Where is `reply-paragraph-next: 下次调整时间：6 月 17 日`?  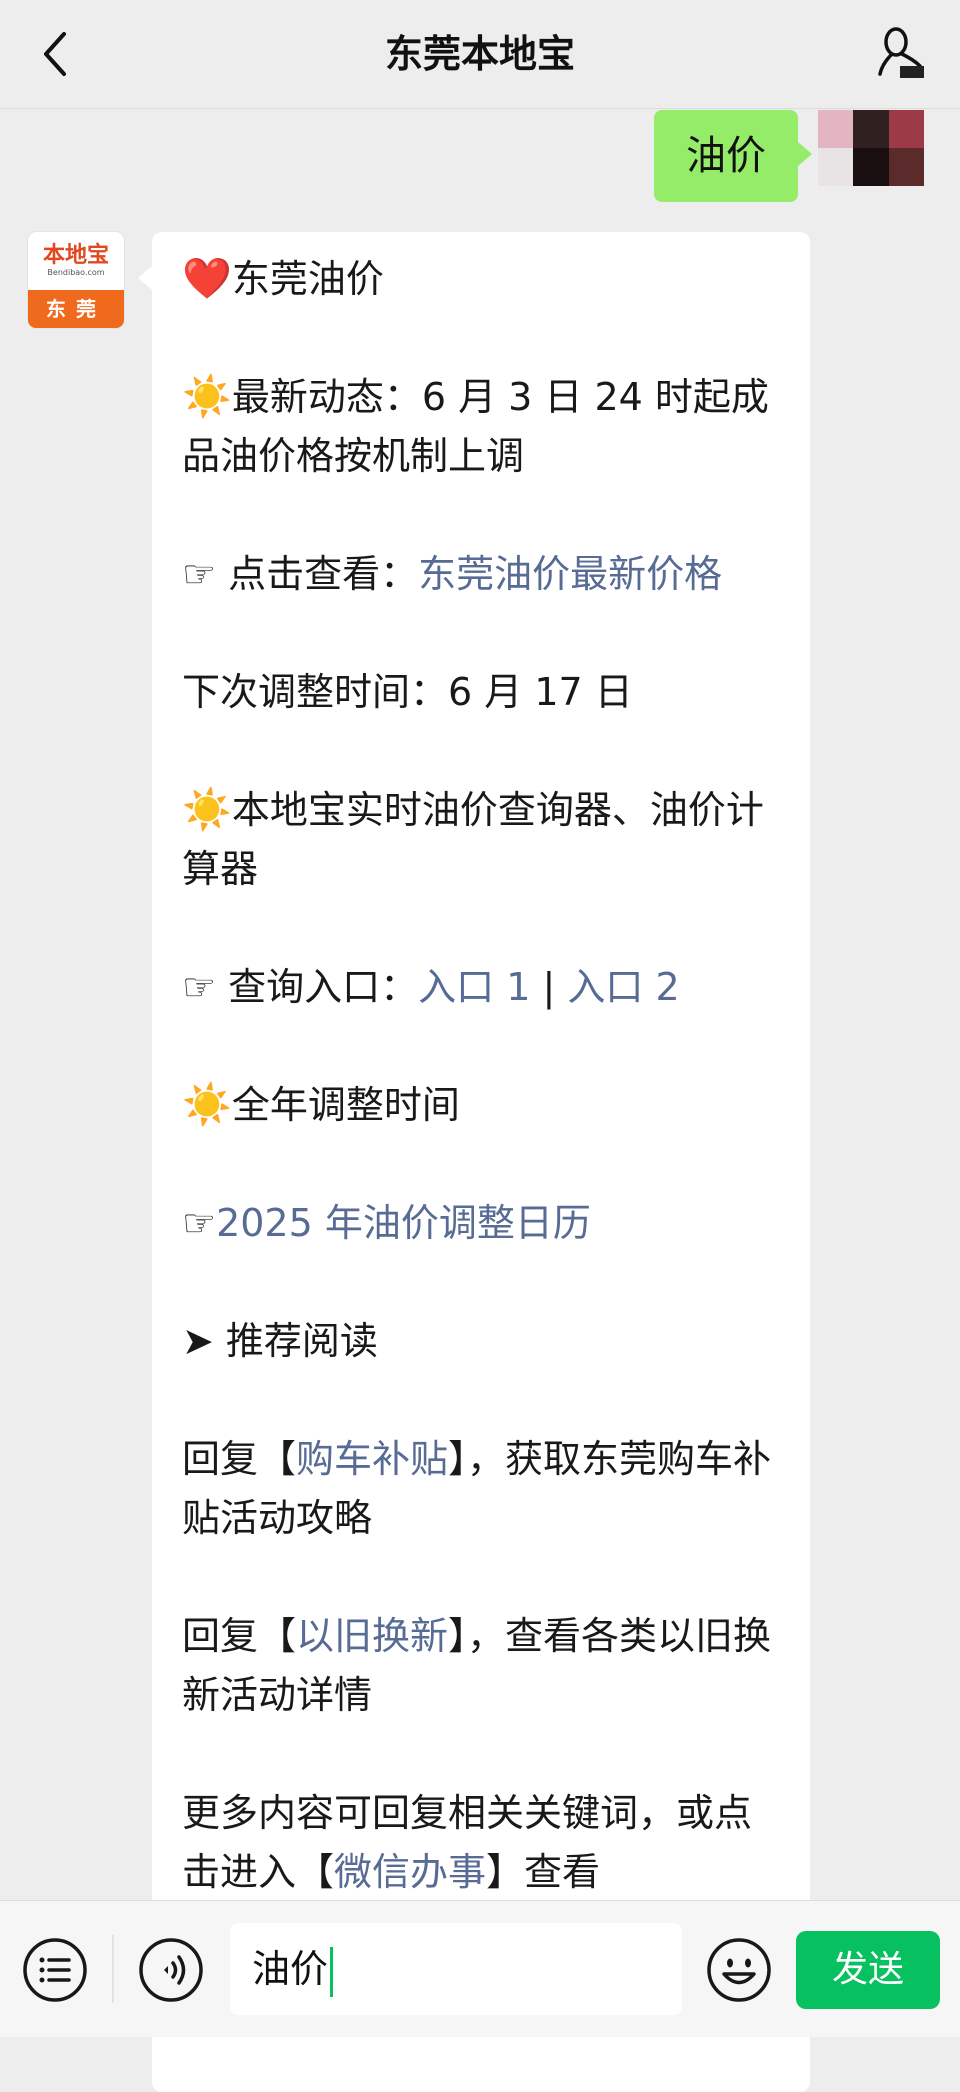 reply-paragraph-next: 下次调整时间：6 月 17 日 is located at coordinates (482, 692).